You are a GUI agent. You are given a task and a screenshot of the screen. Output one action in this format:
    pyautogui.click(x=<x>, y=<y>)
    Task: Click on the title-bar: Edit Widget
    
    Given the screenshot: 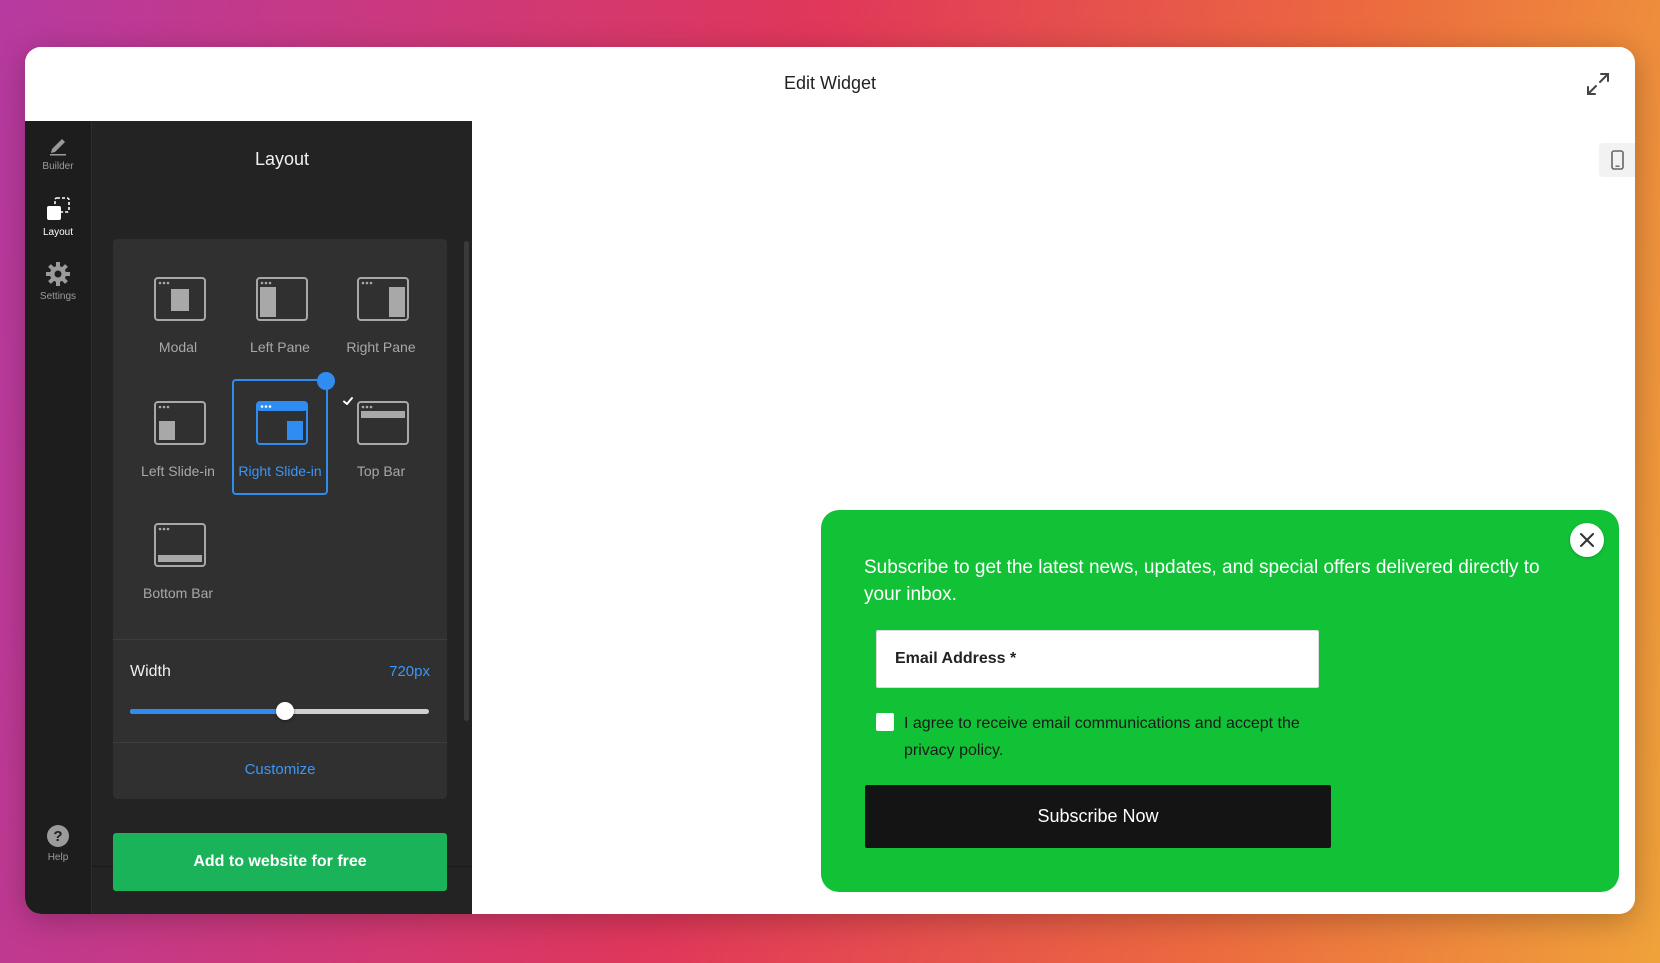 What is the action you would take?
    pyautogui.click(x=830, y=84)
    